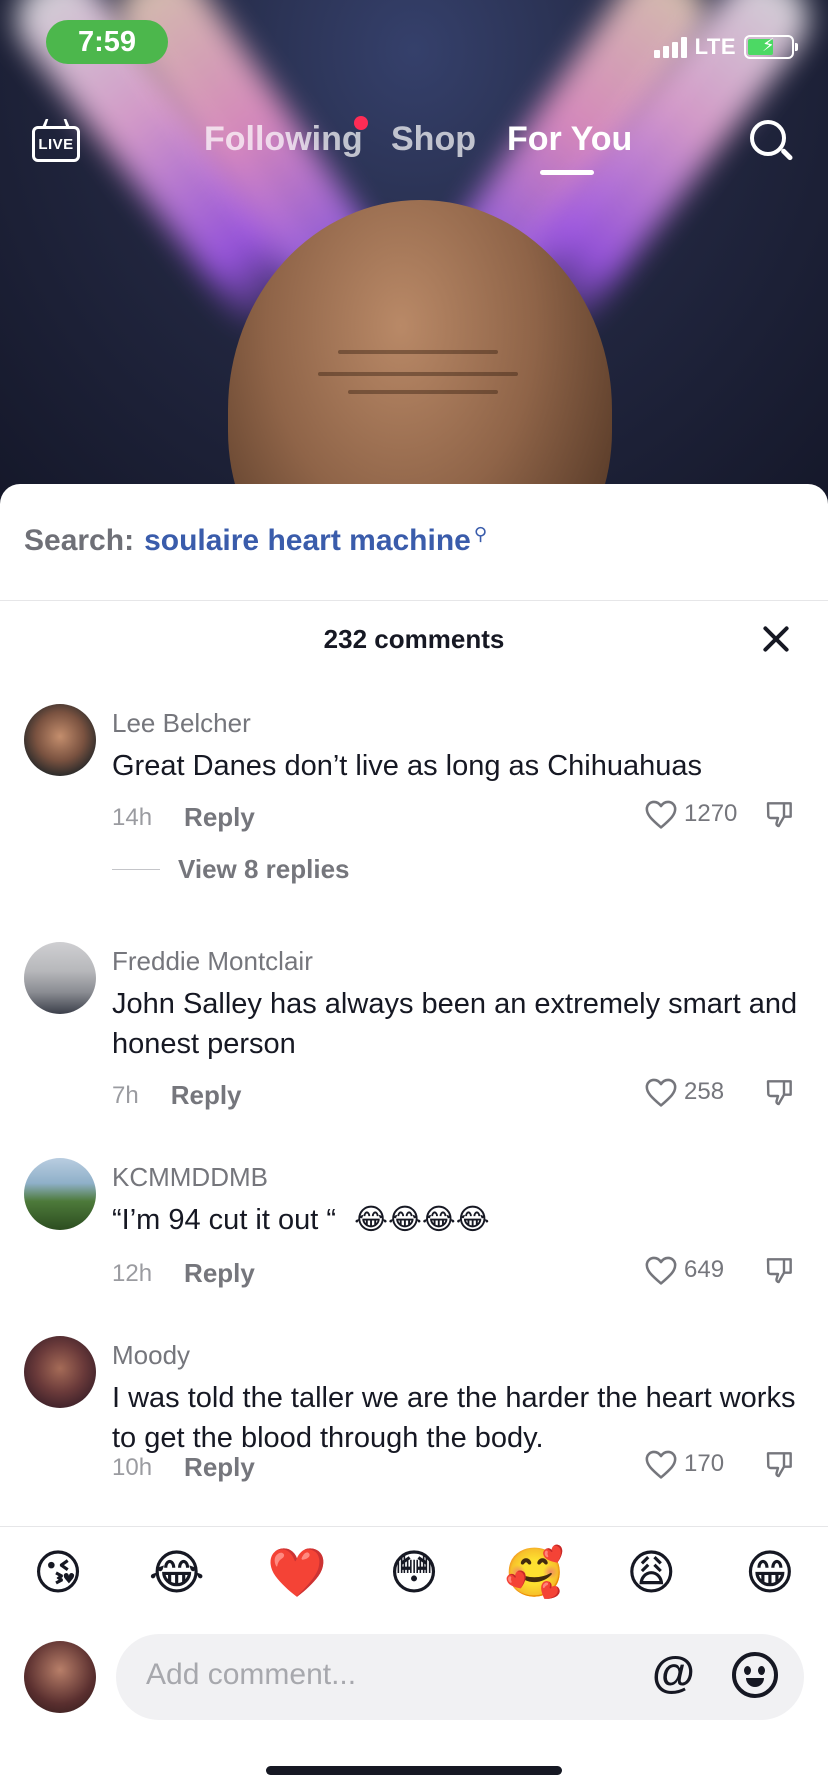 The image size is (828, 1792). I want to click on search-term-link: soulaire heart machine, so click(307, 541).